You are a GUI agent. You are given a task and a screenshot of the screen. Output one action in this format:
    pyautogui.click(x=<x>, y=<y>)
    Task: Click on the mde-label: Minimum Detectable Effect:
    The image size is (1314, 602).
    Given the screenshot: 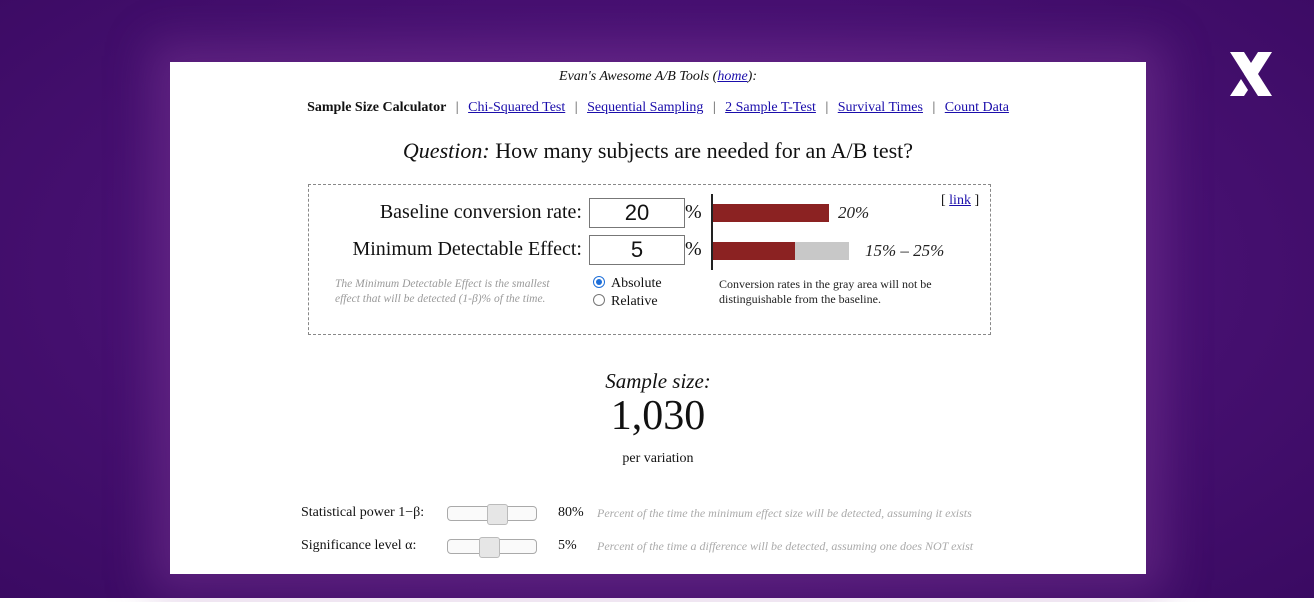 What is the action you would take?
    pyautogui.click(x=467, y=249)
    